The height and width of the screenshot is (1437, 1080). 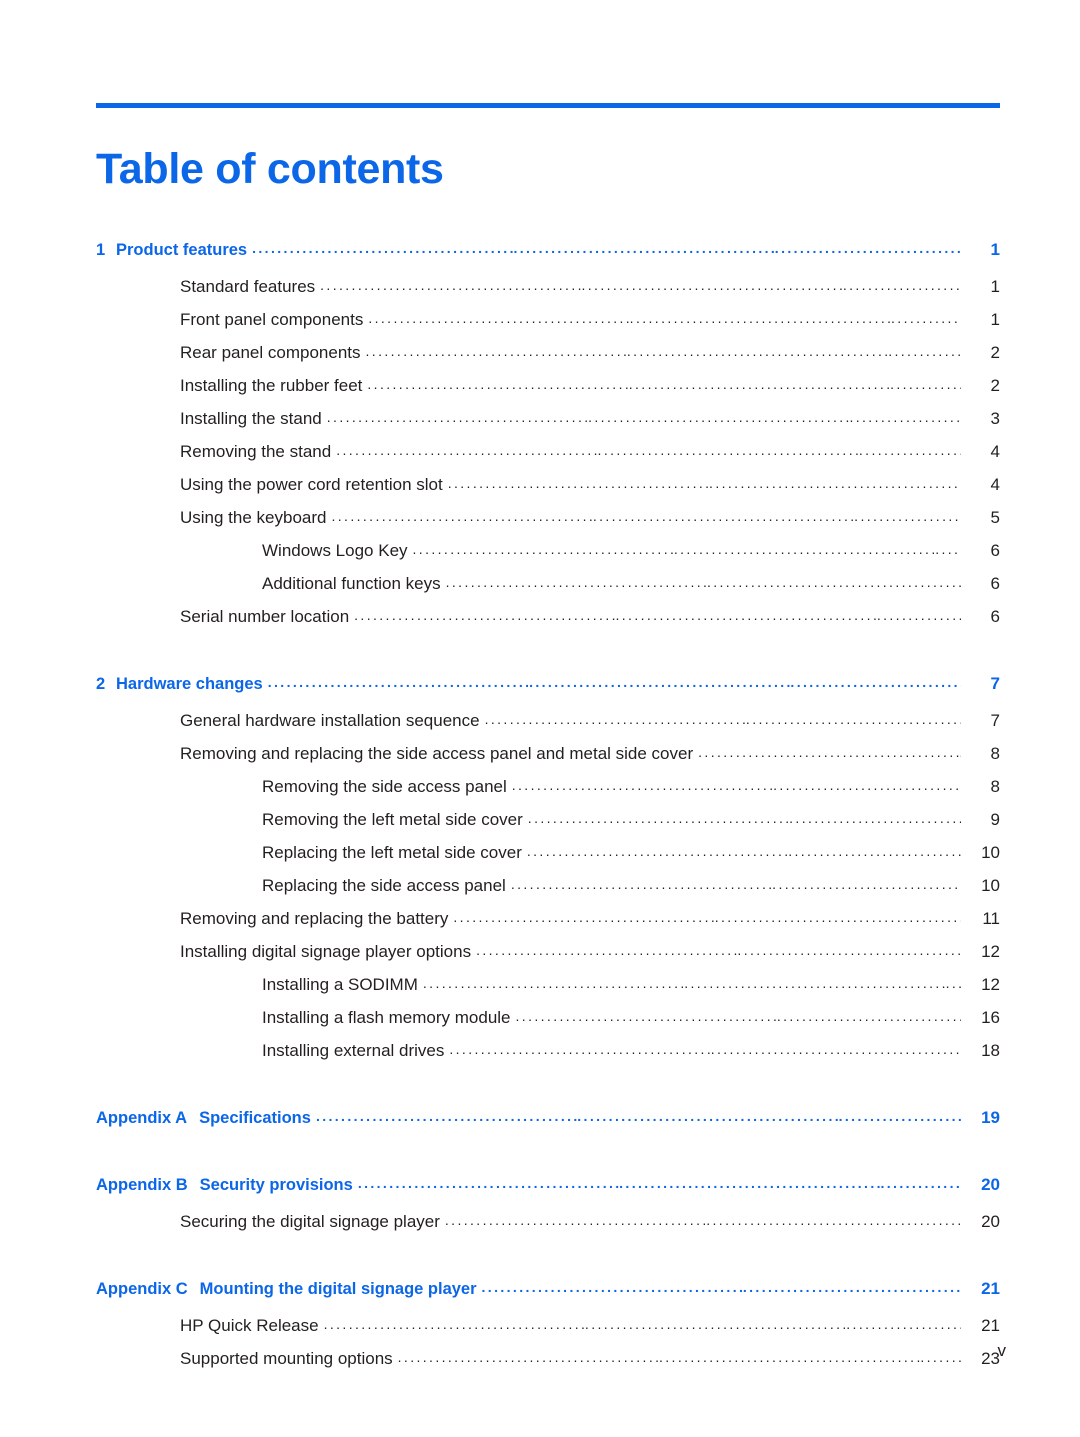 I want to click on toc-entry-label: 2 Hardware changes, so click(x=179, y=684).